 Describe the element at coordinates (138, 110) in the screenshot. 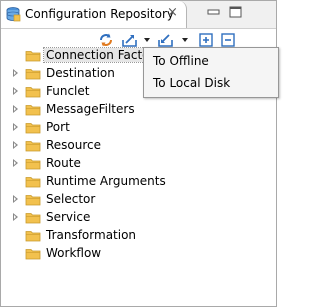

I see `tree-item-messagefilters: MessageFilters` at that location.